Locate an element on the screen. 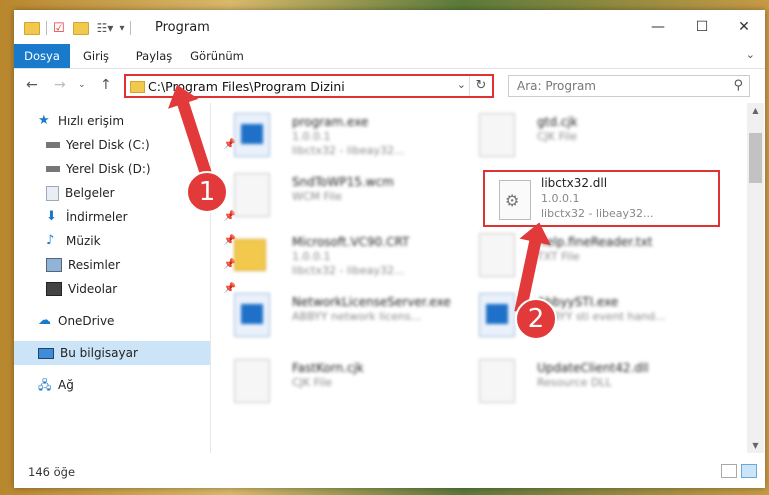  refresh-icon: ↻ is located at coordinates (480, 86).